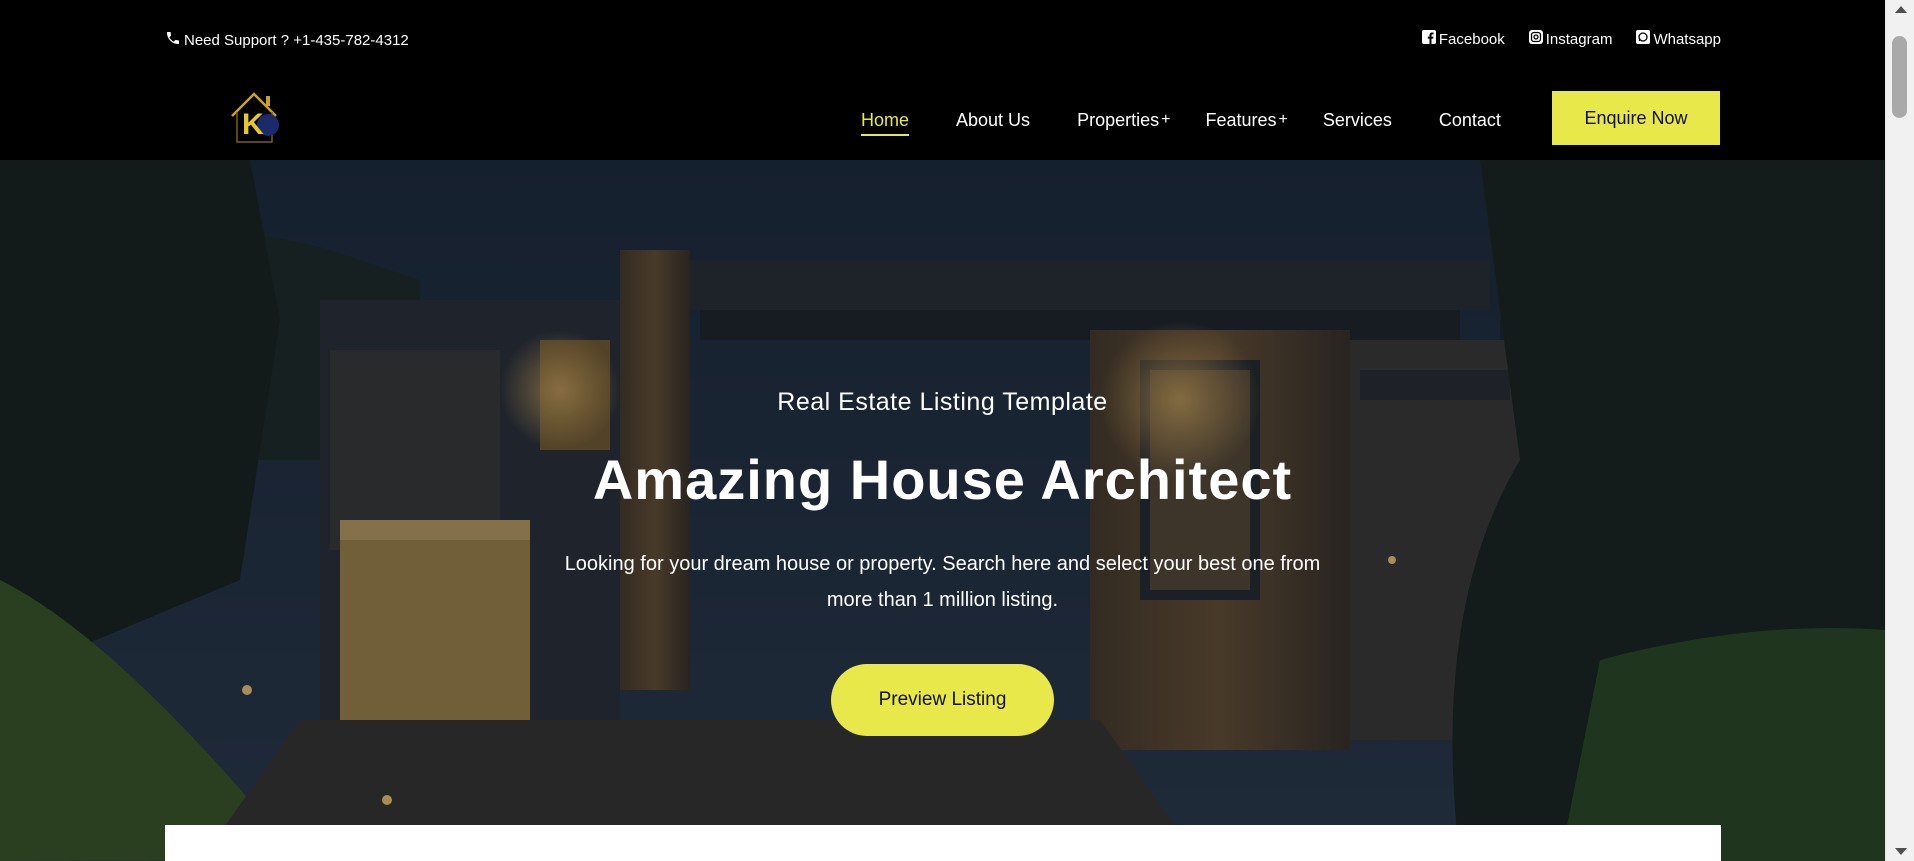 This screenshot has width=1914, height=861. Describe the element at coordinates (1901, 9) in the screenshot. I see `scroll-up-arrow-icon` at that location.